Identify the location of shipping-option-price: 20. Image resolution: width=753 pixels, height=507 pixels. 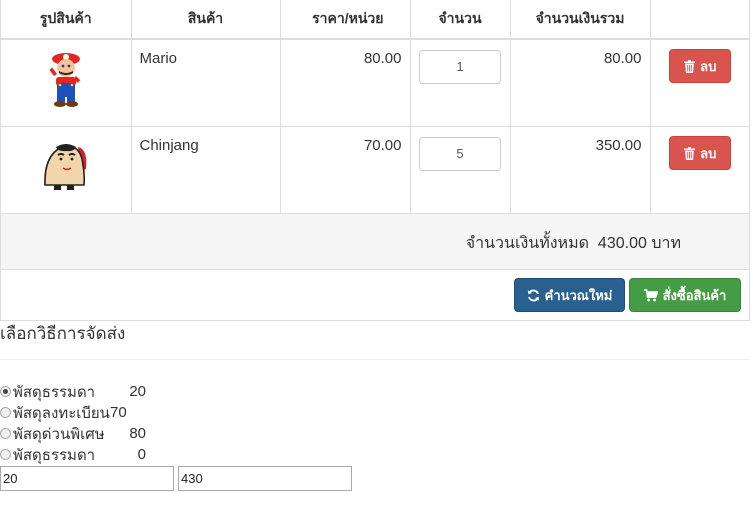
(137, 391).